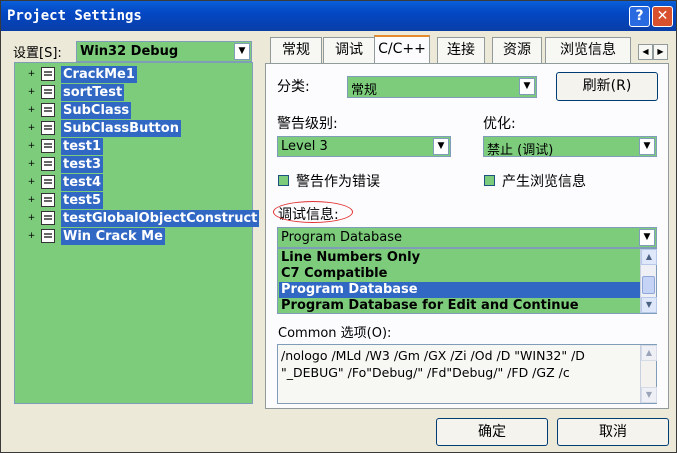 The image size is (677, 453). I want to click on tree-item-label: SubClass, so click(96, 110).